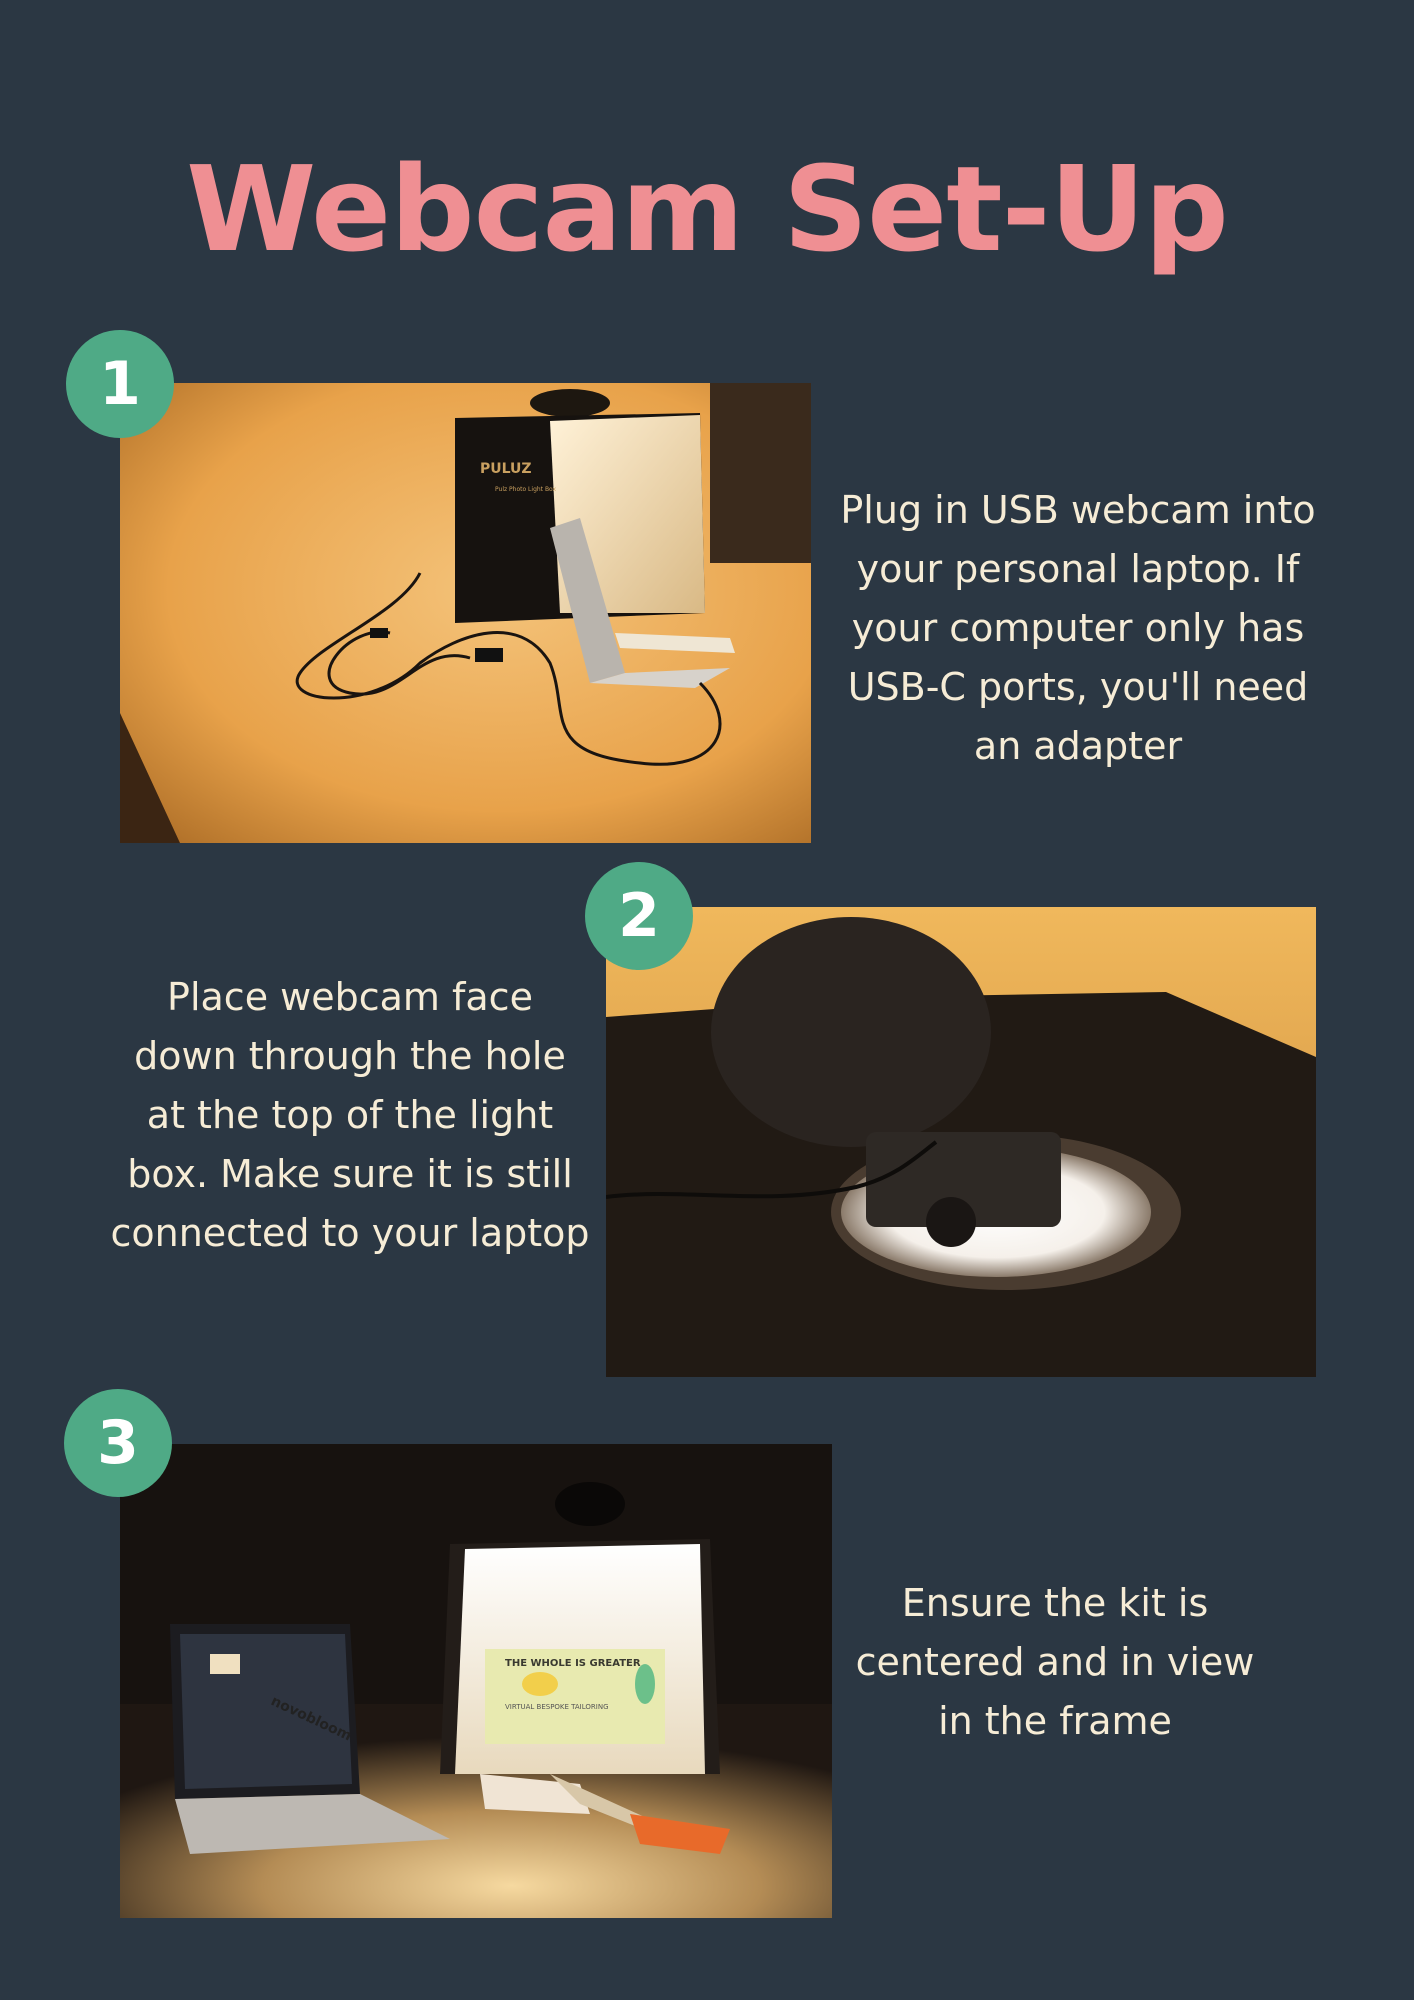 The image size is (1414, 2000). I want to click on step-2-photo, so click(961, 1142).